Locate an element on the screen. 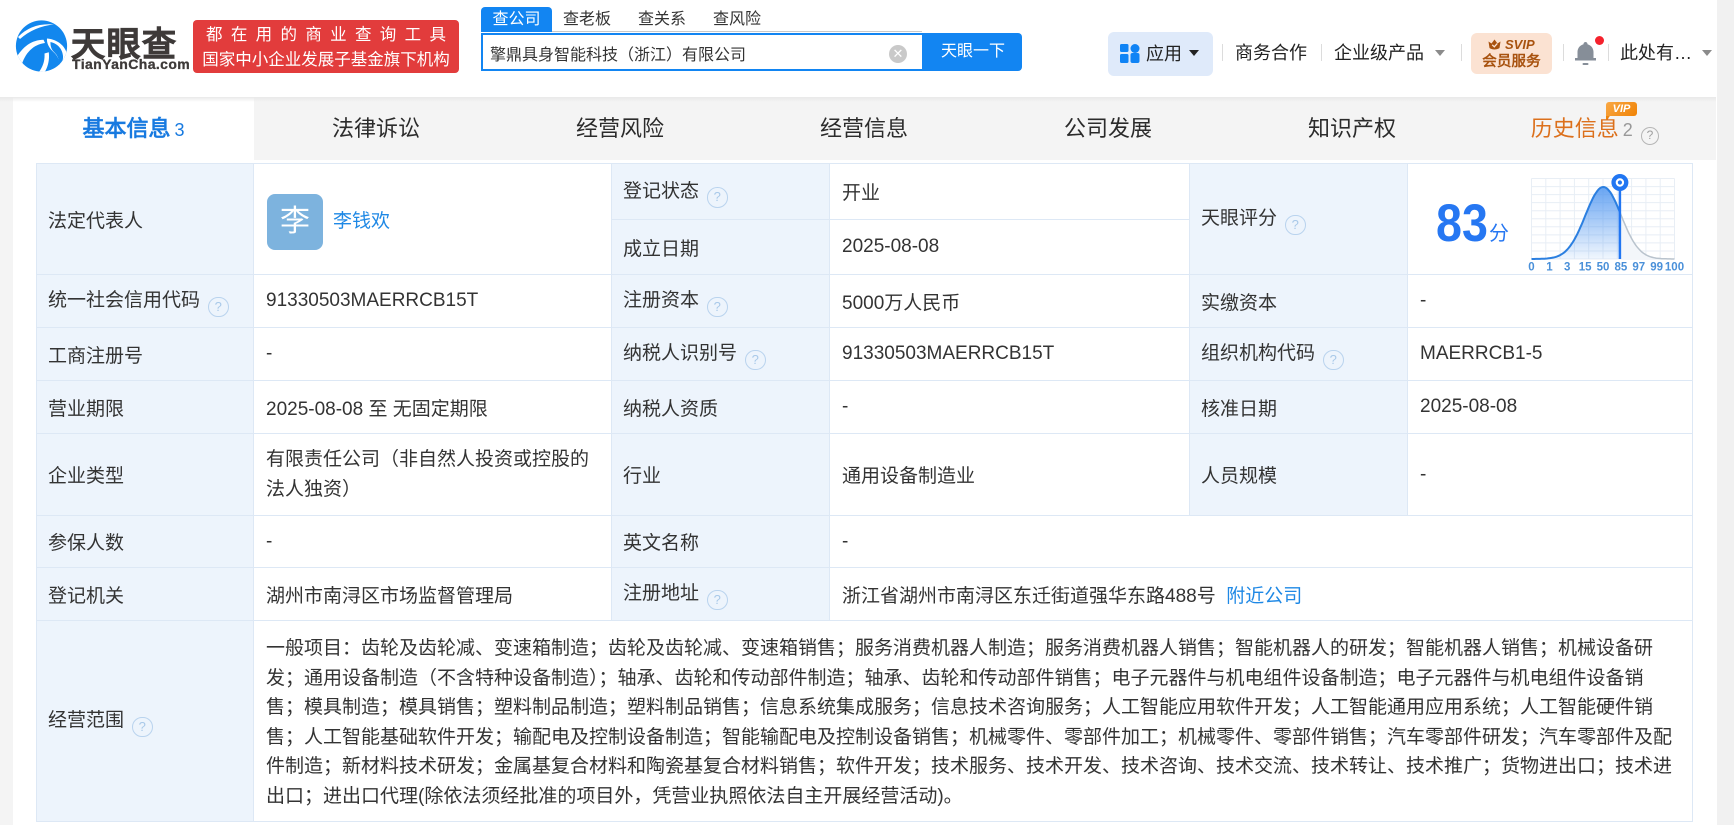 The width and height of the screenshot is (1734, 825). svg-text: 99 is located at coordinates (1656, 268).